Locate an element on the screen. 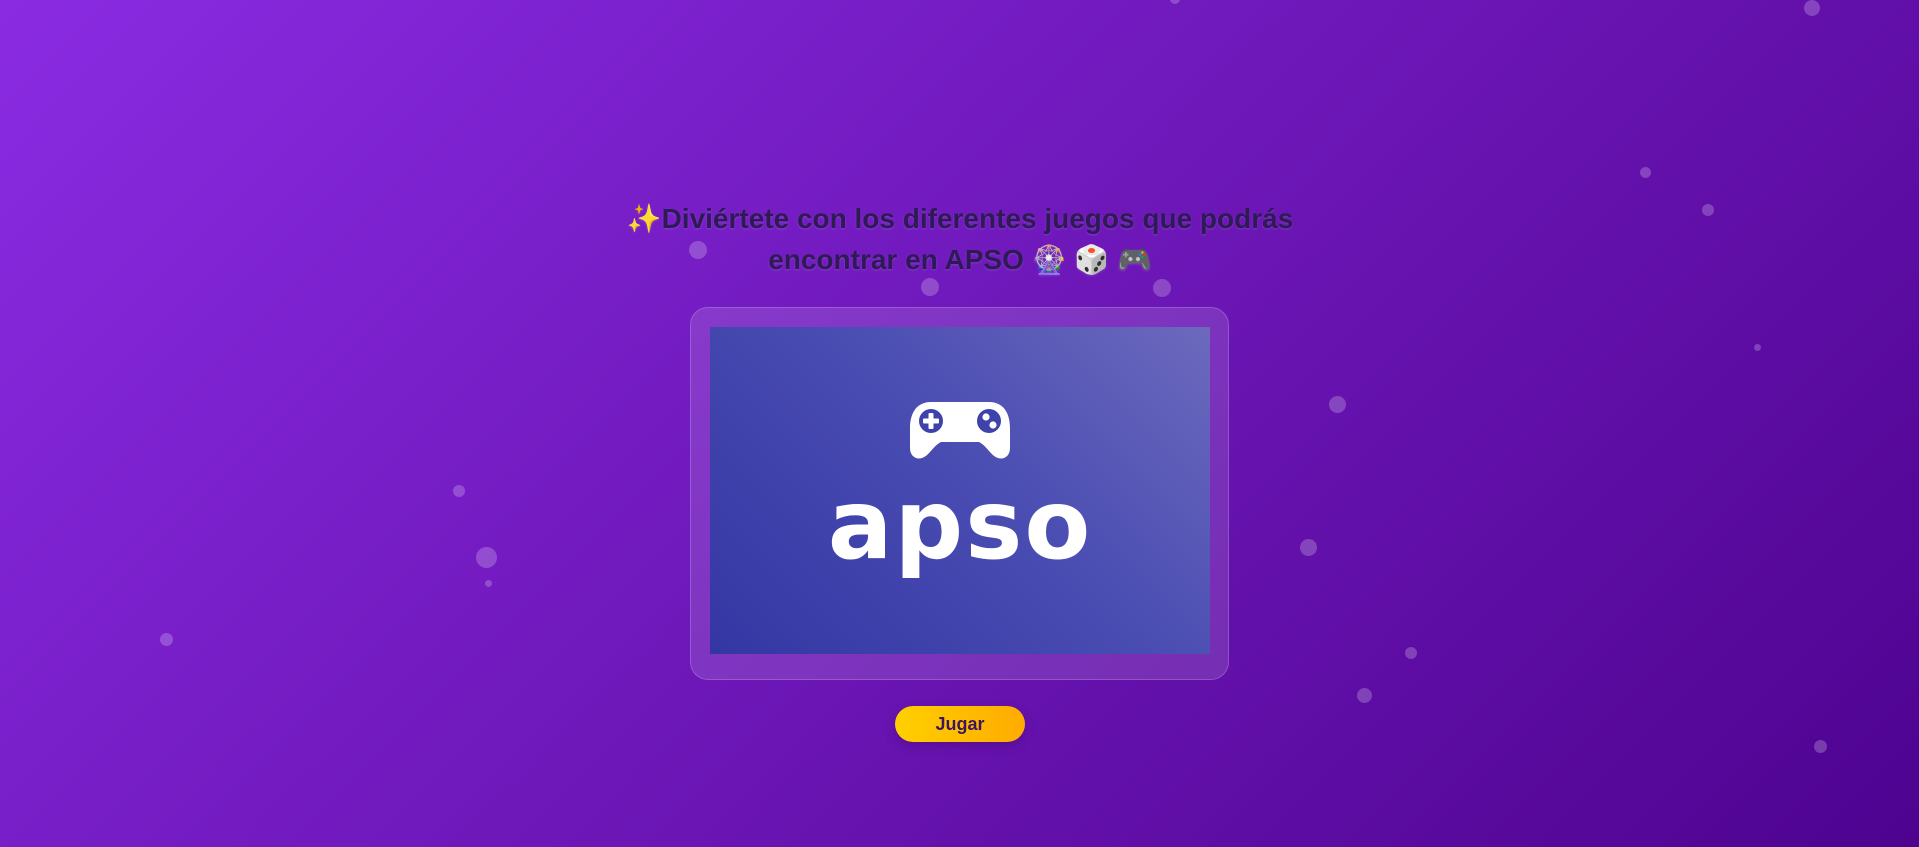 This screenshot has width=1919, height=847. play-button: Jugar is located at coordinates (960, 724).